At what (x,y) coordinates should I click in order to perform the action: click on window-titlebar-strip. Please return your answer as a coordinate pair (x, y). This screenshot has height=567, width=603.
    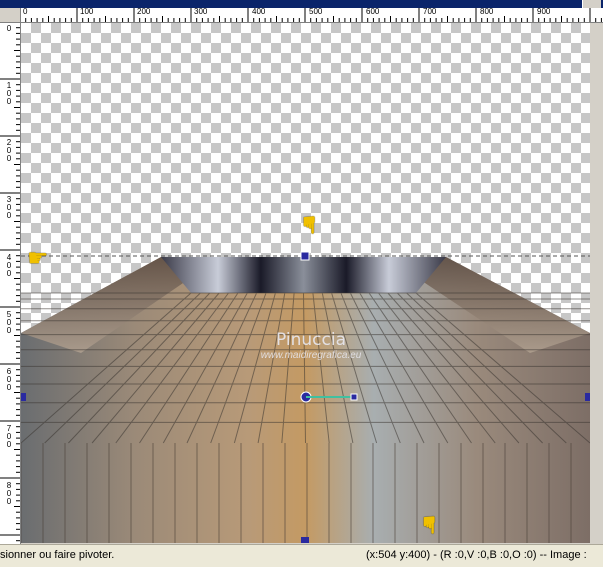
    Looking at the image, I should click on (301, 4).